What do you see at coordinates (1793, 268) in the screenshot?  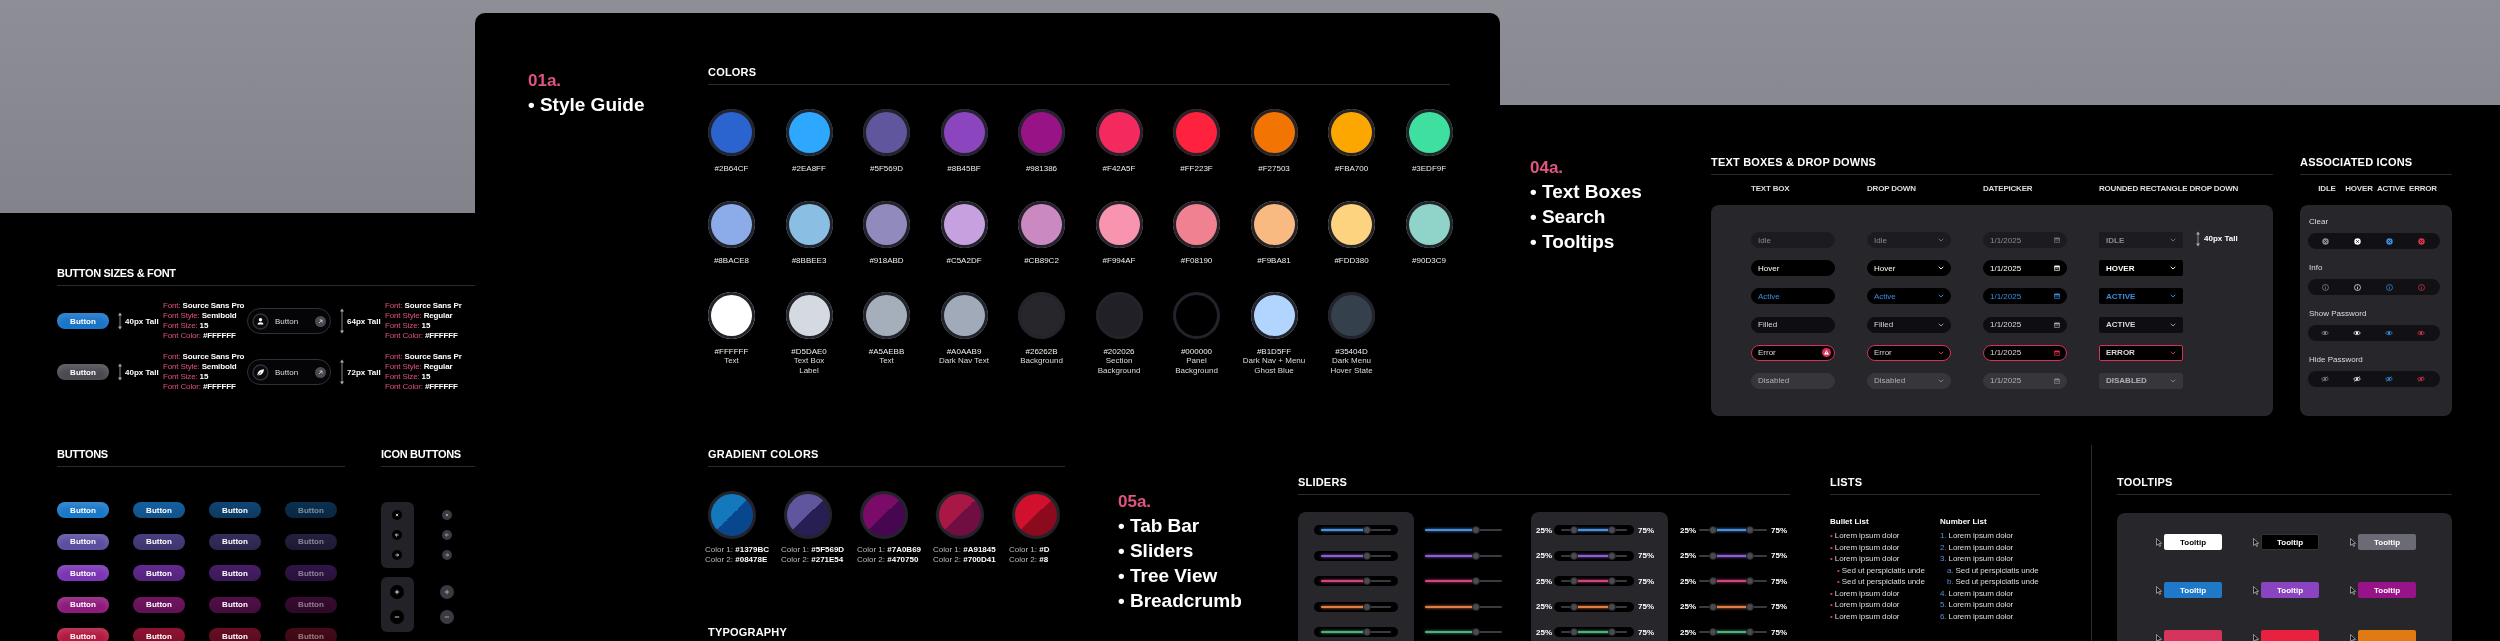 I see `text-field: Hover` at bounding box center [1793, 268].